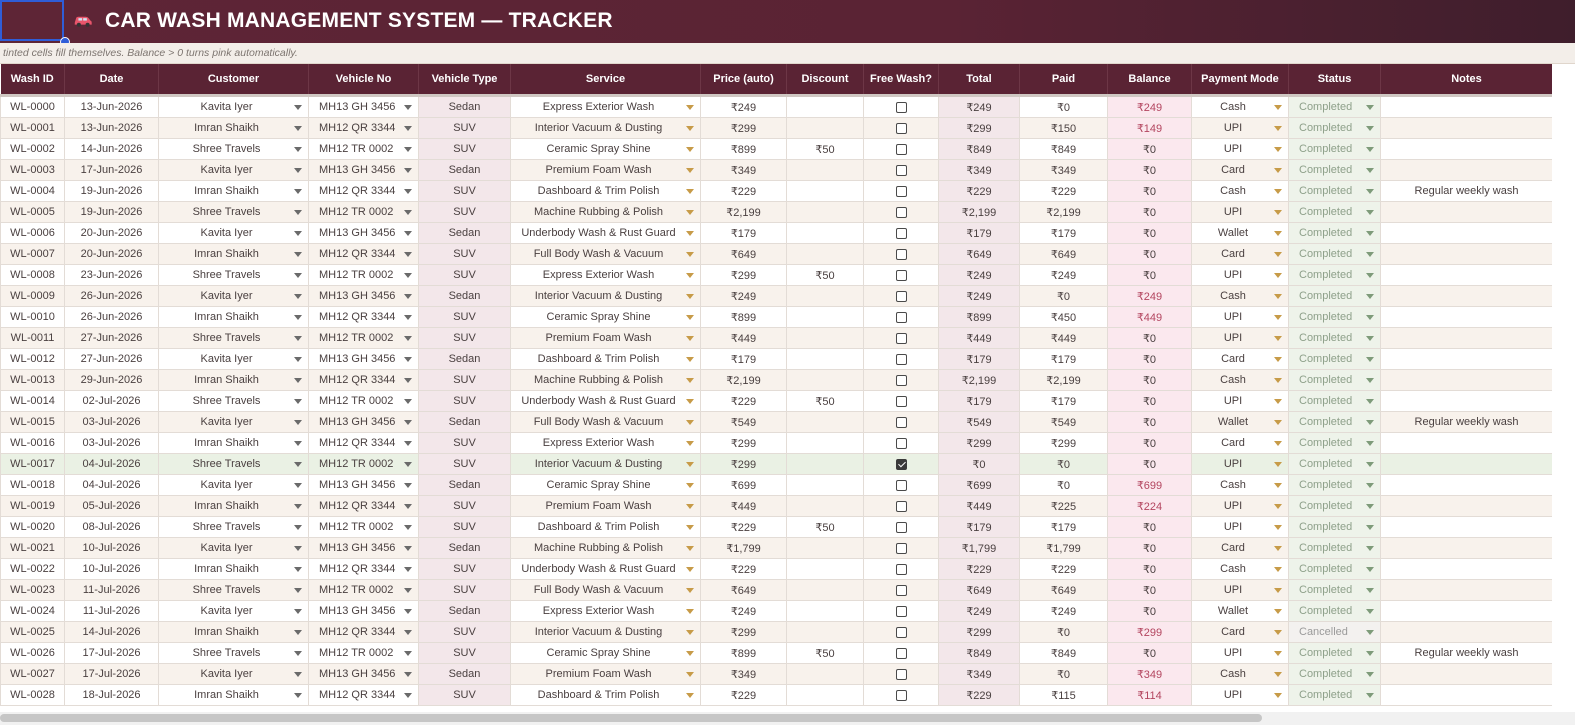 This screenshot has height=725, width=1575. What do you see at coordinates (32, 128) in the screenshot?
I see `cell-wash-id: WL-0001` at bounding box center [32, 128].